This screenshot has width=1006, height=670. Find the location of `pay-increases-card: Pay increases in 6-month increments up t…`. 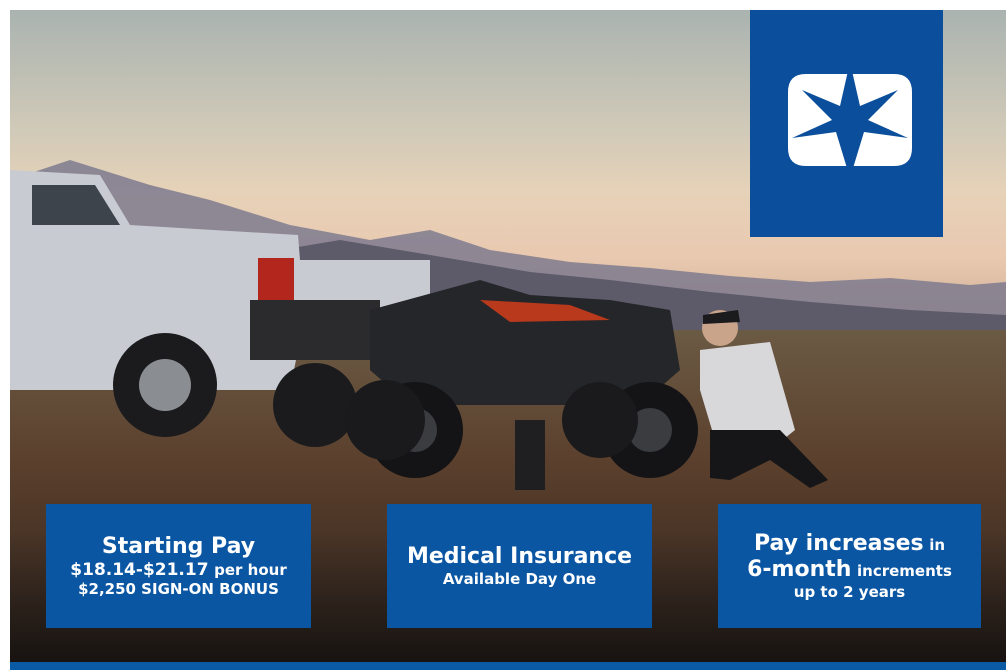

pay-increases-card: Pay increases in 6-month increments up t… is located at coordinates (849, 566).